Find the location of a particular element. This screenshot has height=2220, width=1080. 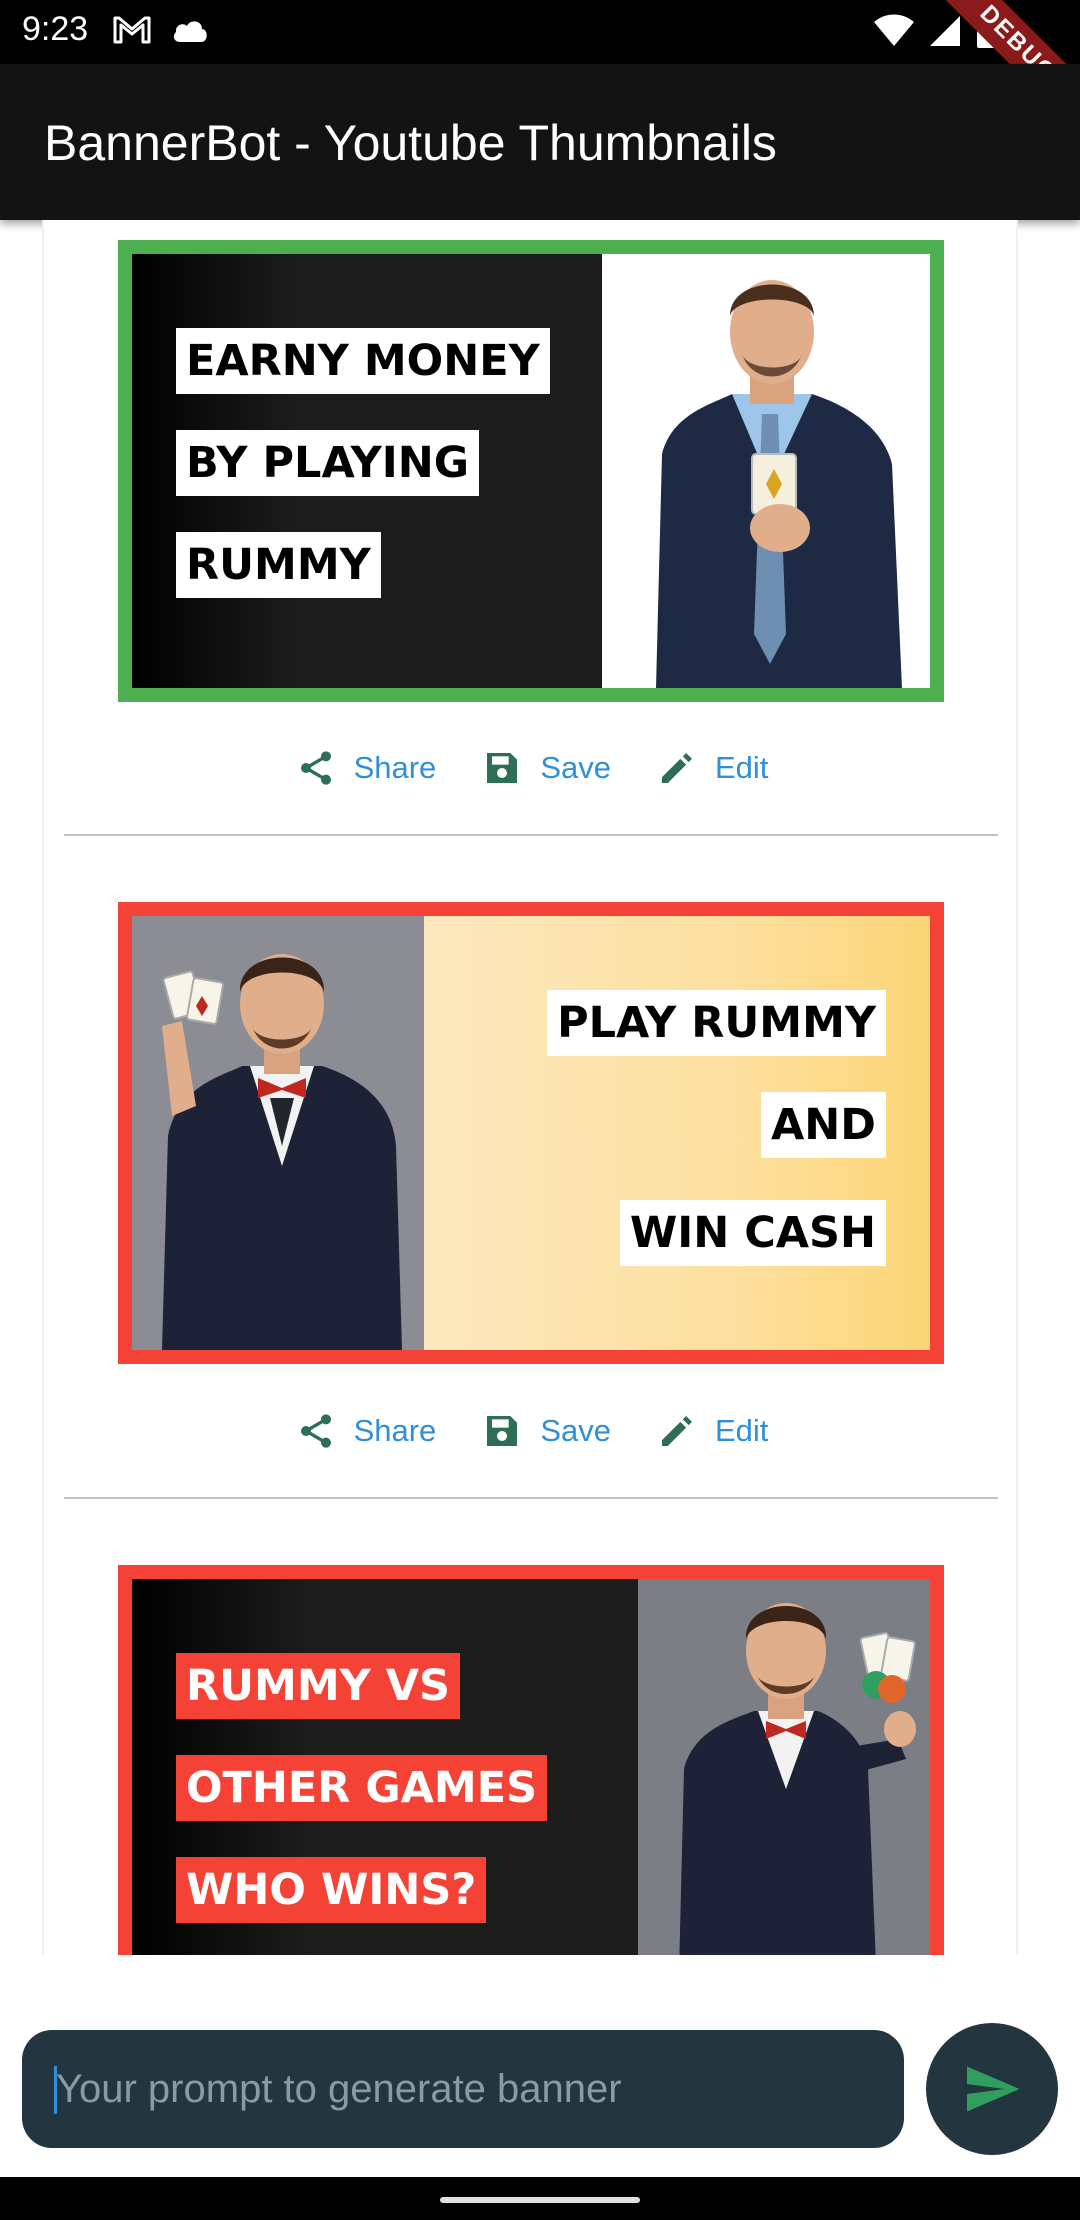

banner-text-panel: RUMMY VS OTHER GAMES WHO WINS? is located at coordinates (385, 1767).